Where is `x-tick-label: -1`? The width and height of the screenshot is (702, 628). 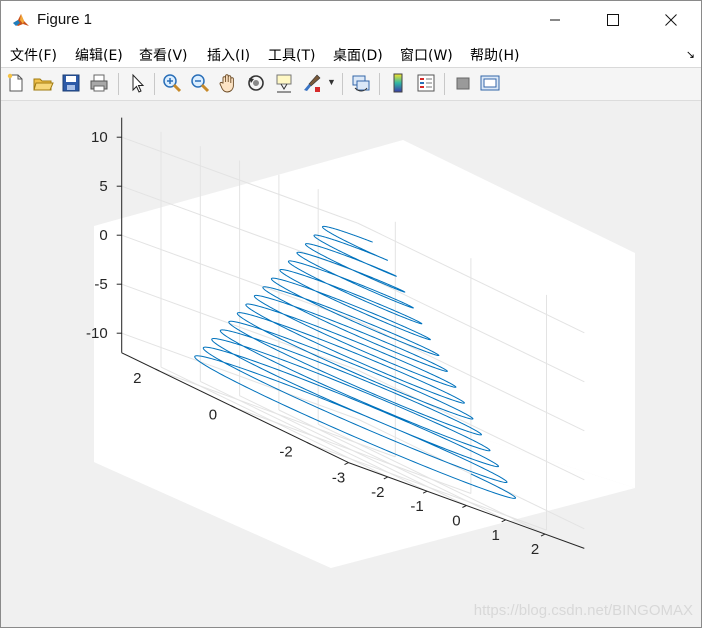 x-tick-label: -1 is located at coordinates (416, 506).